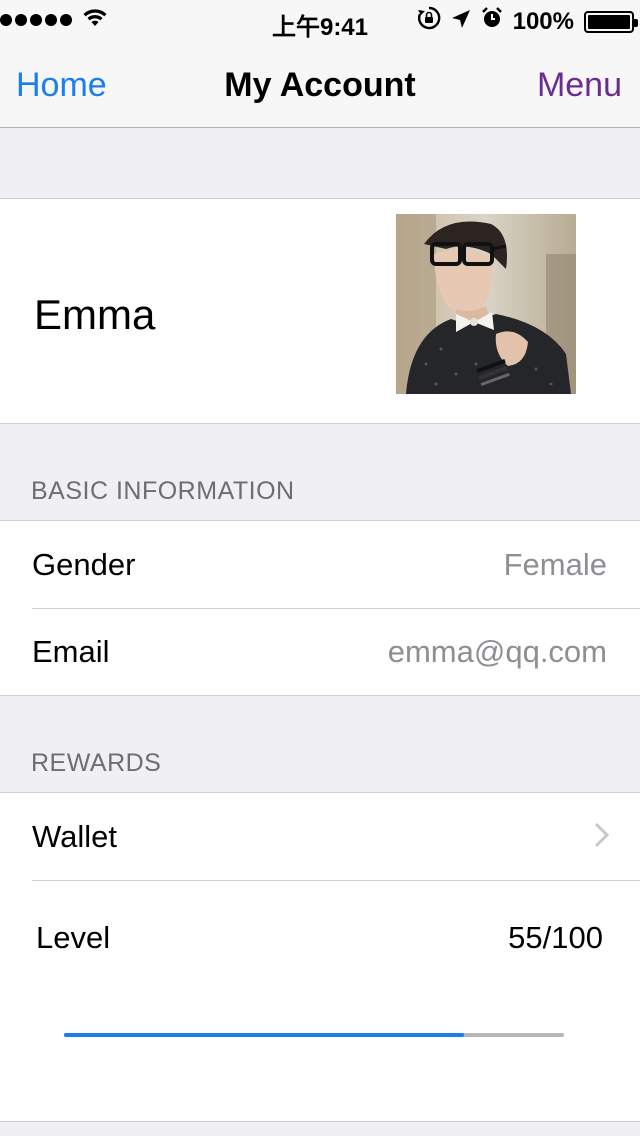  Describe the element at coordinates (320, 651) in the screenshot. I see `email-row: Email emma@qq.com` at that location.